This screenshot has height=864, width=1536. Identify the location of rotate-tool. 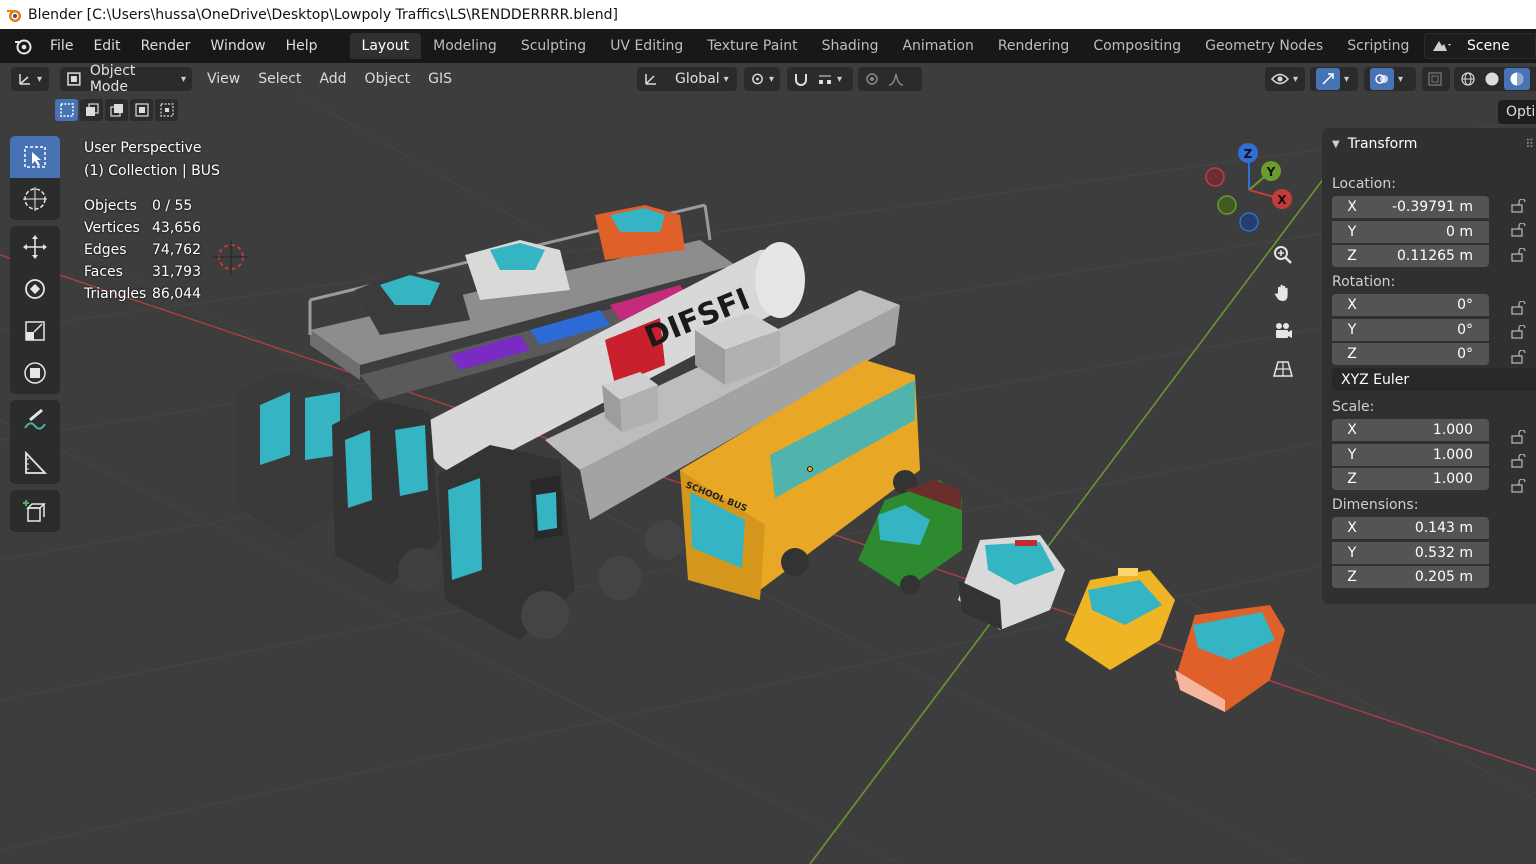
(35, 289).